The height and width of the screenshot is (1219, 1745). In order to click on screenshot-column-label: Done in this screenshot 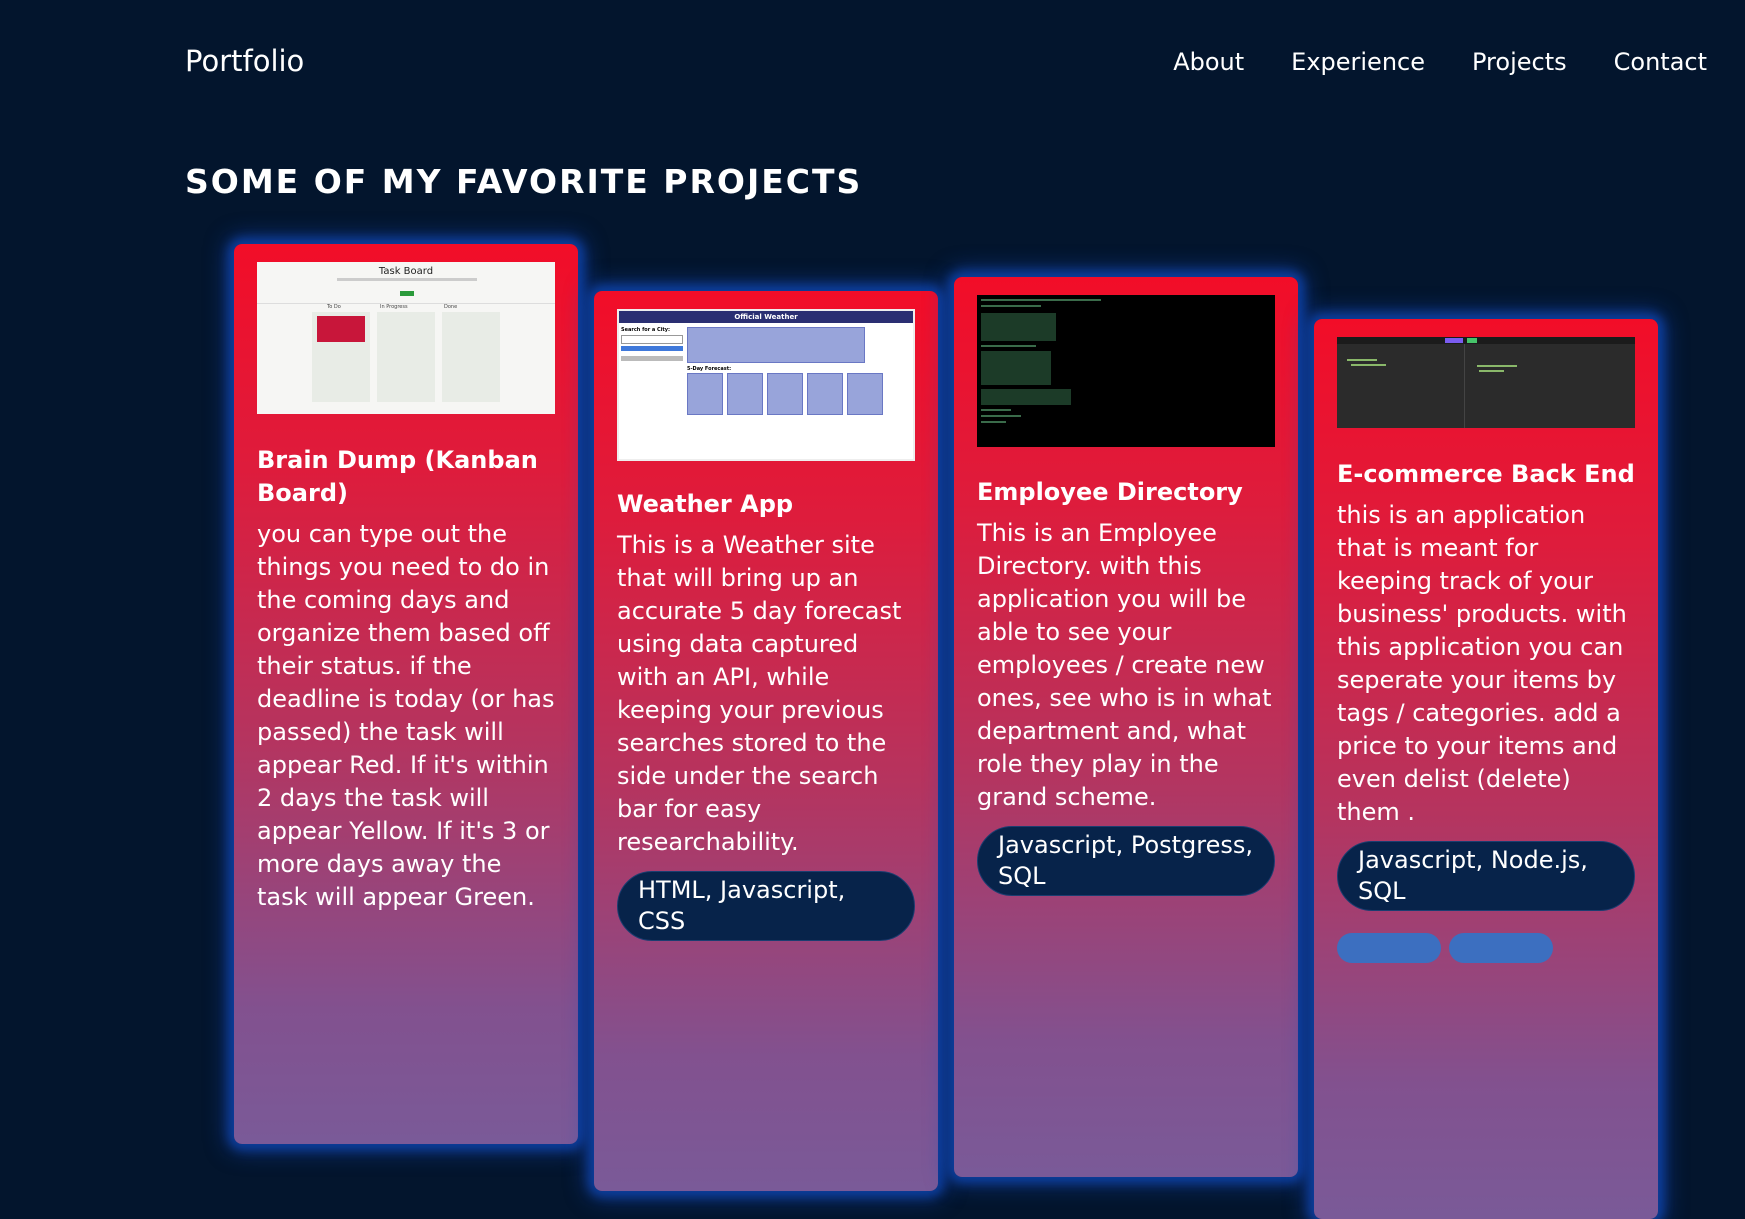, I will do `click(451, 307)`.